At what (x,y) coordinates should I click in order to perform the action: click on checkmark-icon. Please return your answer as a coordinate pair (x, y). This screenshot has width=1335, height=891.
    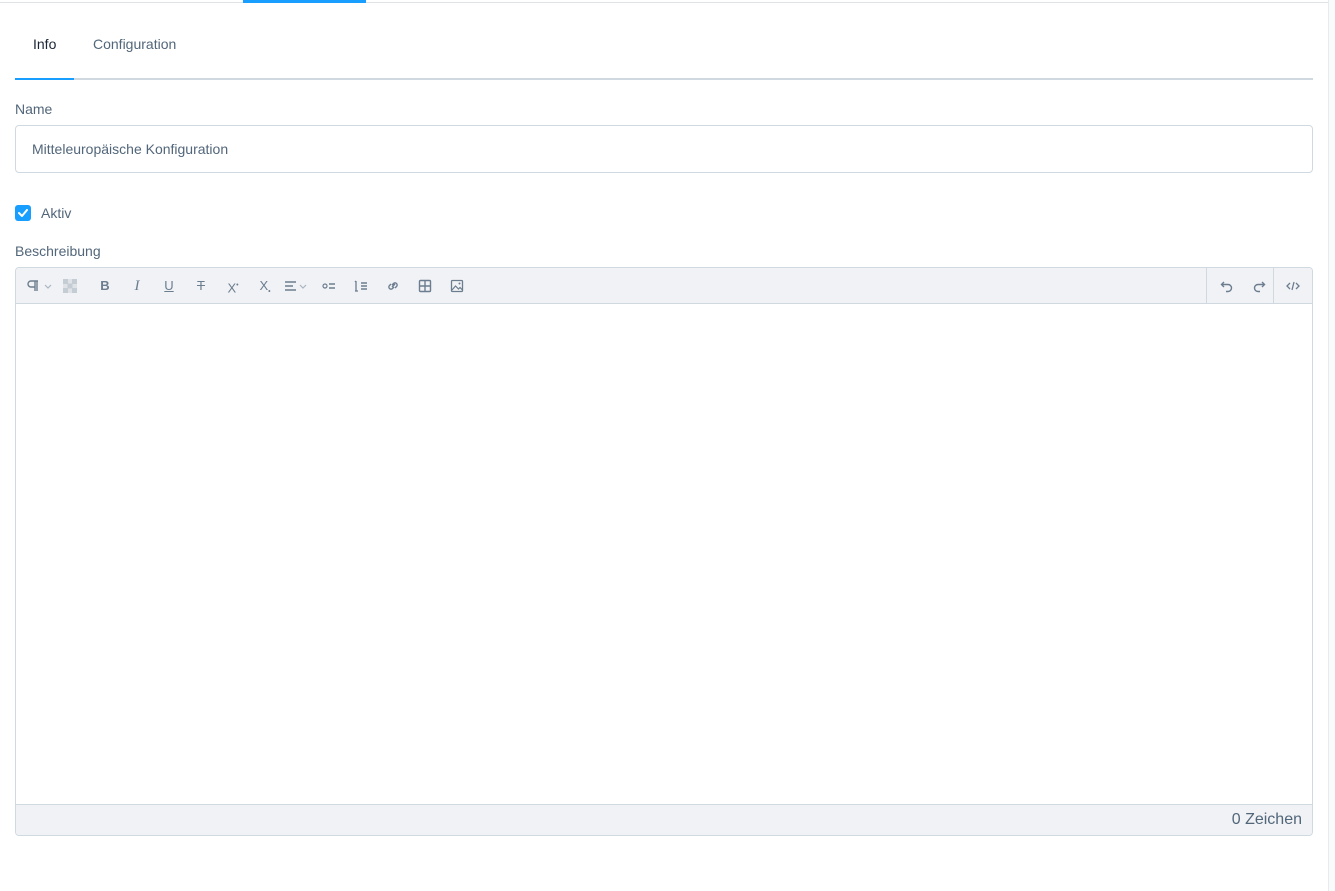
    Looking at the image, I should click on (23, 213).